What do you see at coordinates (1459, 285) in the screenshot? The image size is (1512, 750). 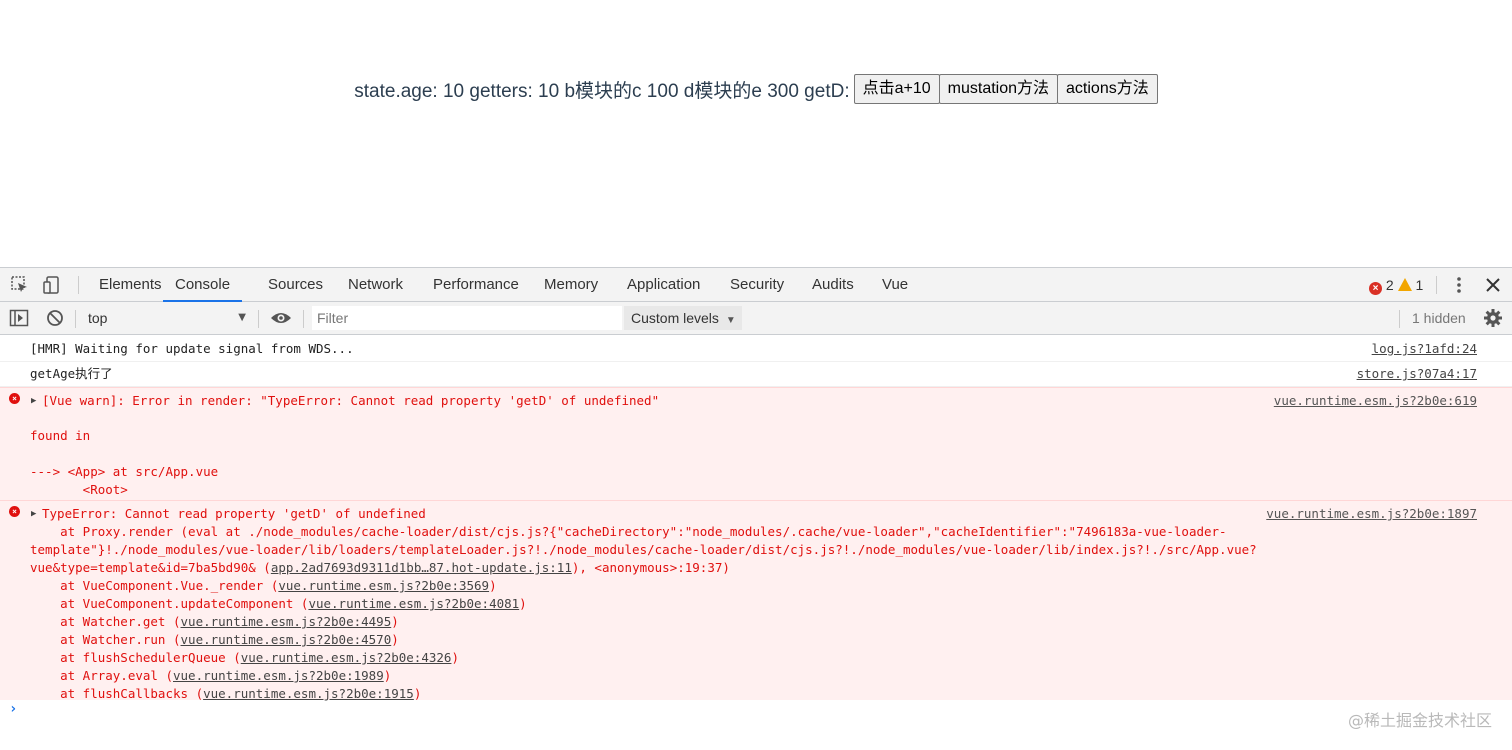 I see `more-options-icon` at bounding box center [1459, 285].